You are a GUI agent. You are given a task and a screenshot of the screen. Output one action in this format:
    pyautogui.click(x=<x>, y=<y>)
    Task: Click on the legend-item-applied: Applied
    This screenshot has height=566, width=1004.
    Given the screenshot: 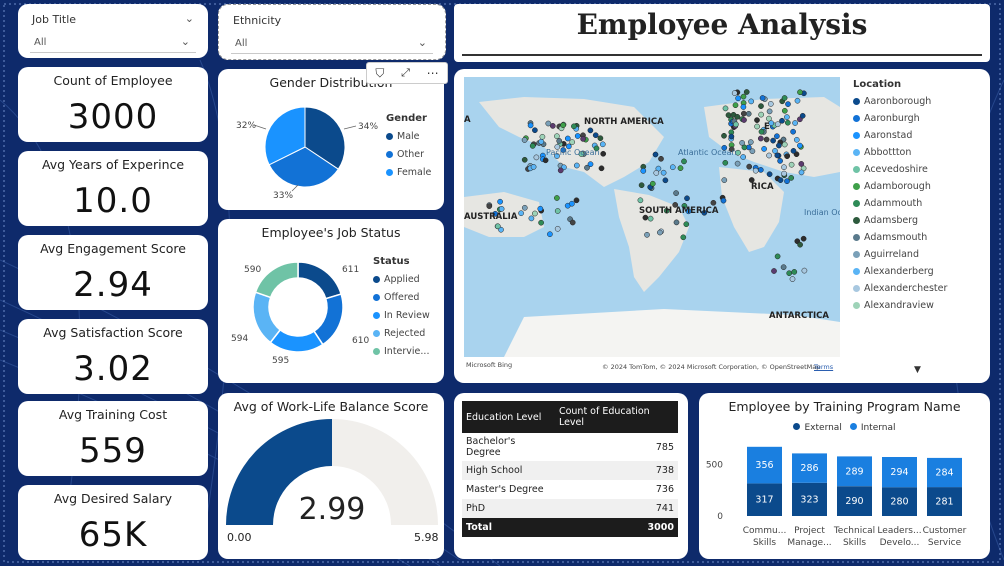 What is the action you would take?
    pyautogui.click(x=401, y=279)
    